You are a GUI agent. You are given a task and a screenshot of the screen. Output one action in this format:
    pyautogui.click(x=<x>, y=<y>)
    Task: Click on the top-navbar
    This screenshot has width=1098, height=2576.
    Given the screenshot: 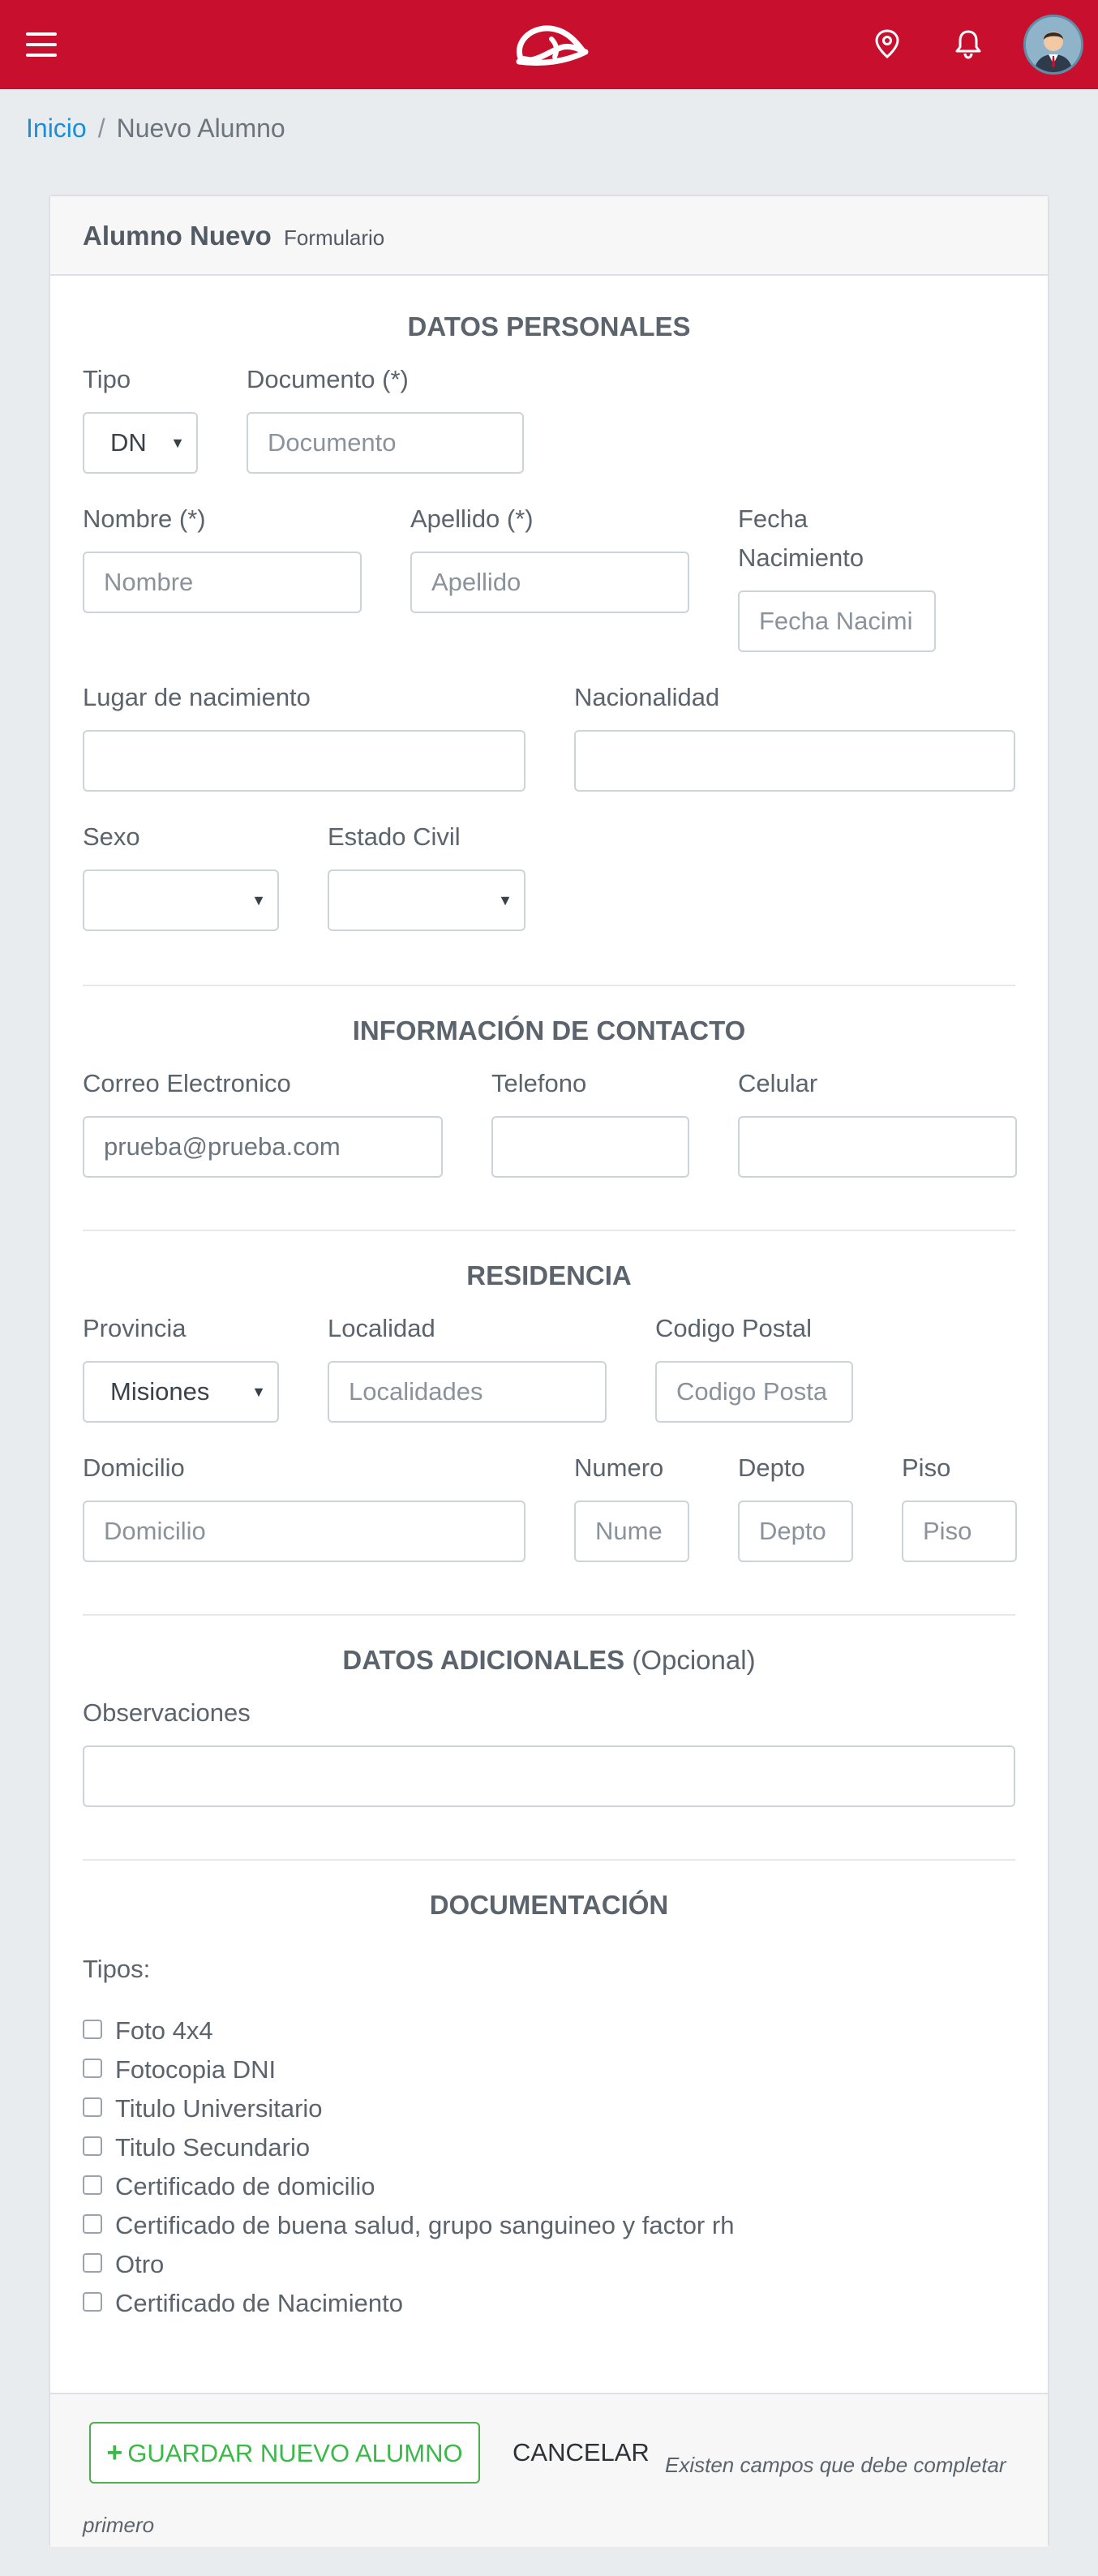 What is the action you would take?
    pyautogui.click(x=549, y=44)
    